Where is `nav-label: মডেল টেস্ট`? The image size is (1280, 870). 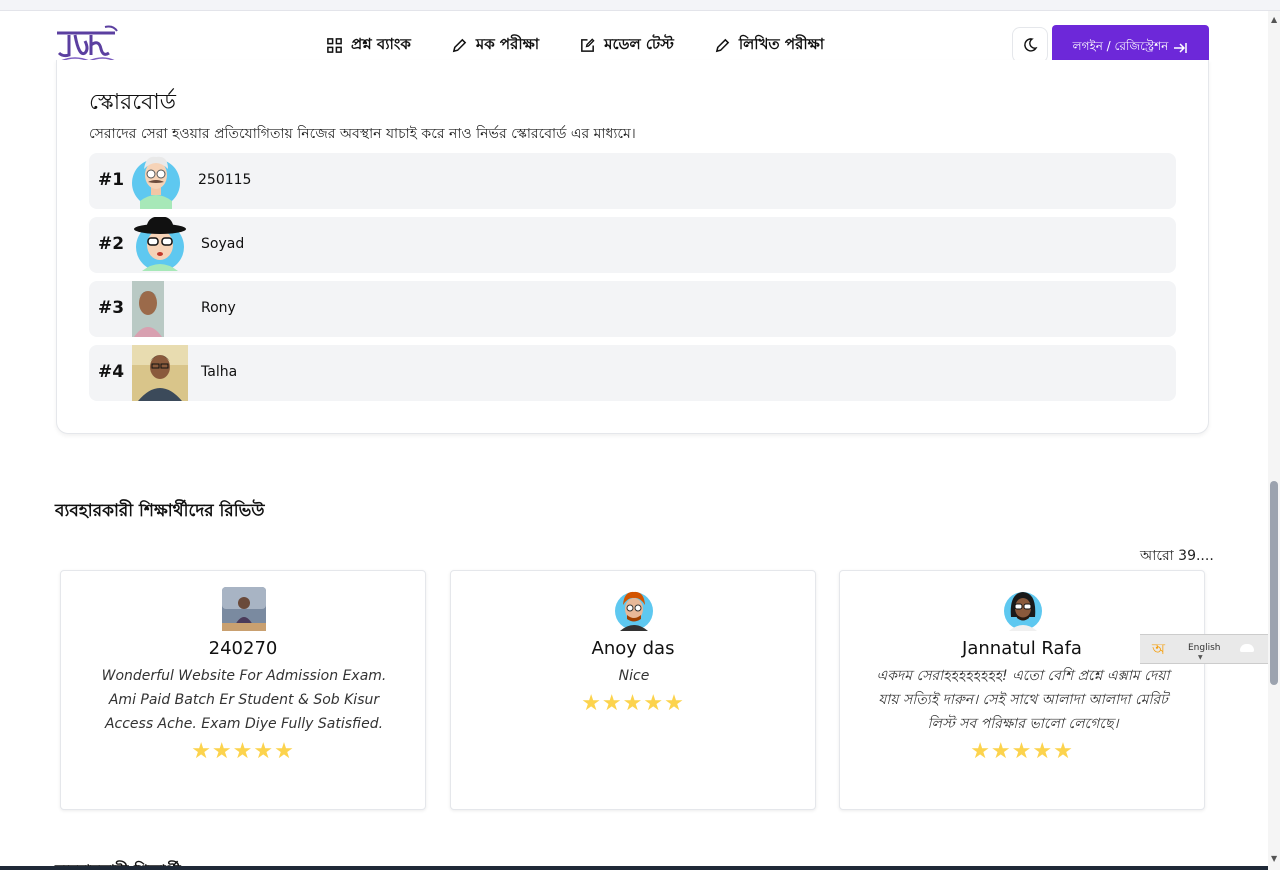 nav-label: মডেল টেস্ট is located at coordinates (639, 44).